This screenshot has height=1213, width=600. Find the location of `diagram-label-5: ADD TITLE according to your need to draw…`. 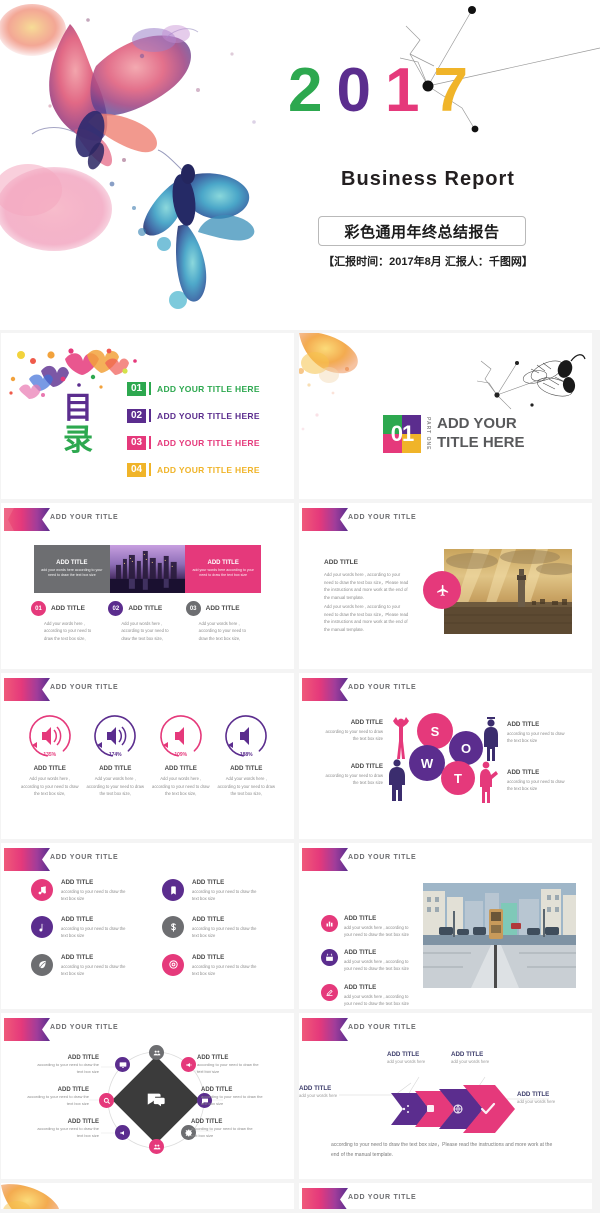

diagram-label-5: ADD TITLE according to your need to draw… is located at coordinates (234, 1097).